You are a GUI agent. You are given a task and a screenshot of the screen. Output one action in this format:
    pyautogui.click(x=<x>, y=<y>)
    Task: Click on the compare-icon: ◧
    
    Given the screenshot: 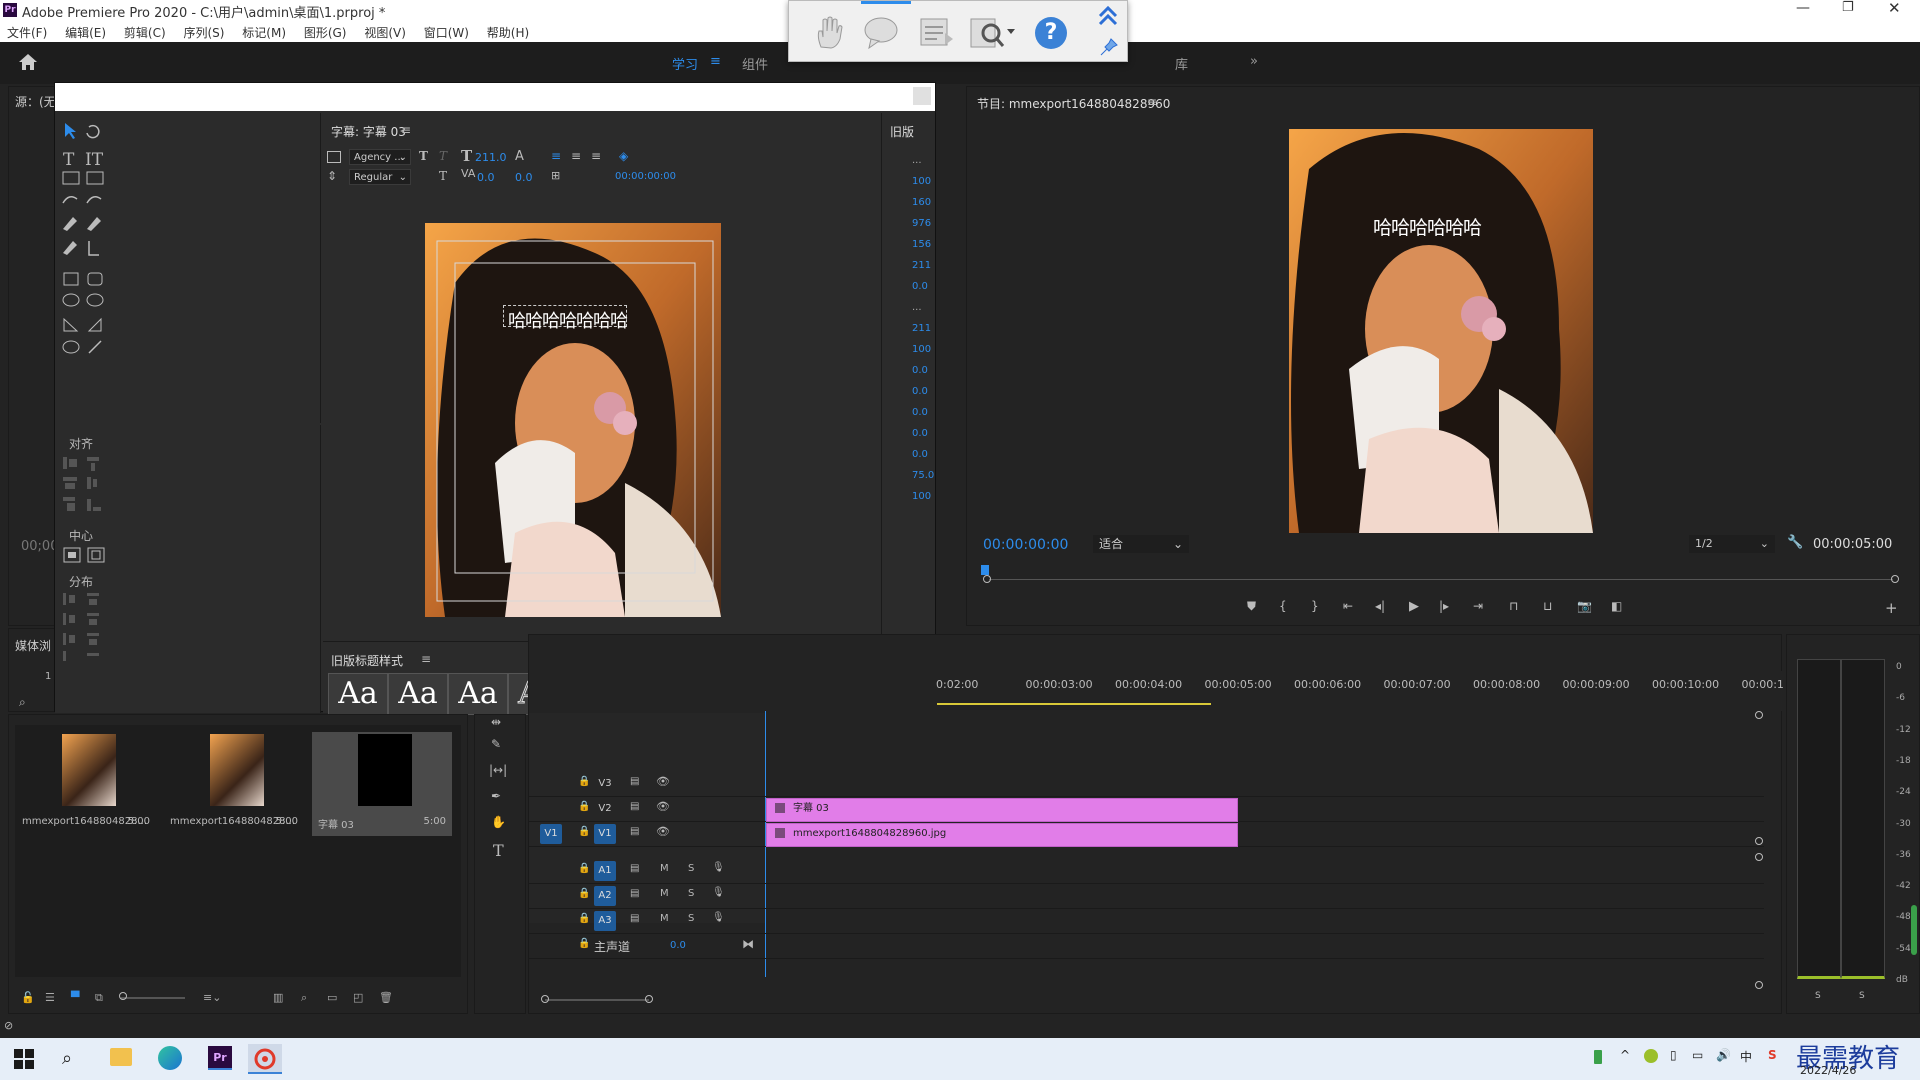 What is the action you would take?
    pyautogui.click(x=1616, y=606)
    